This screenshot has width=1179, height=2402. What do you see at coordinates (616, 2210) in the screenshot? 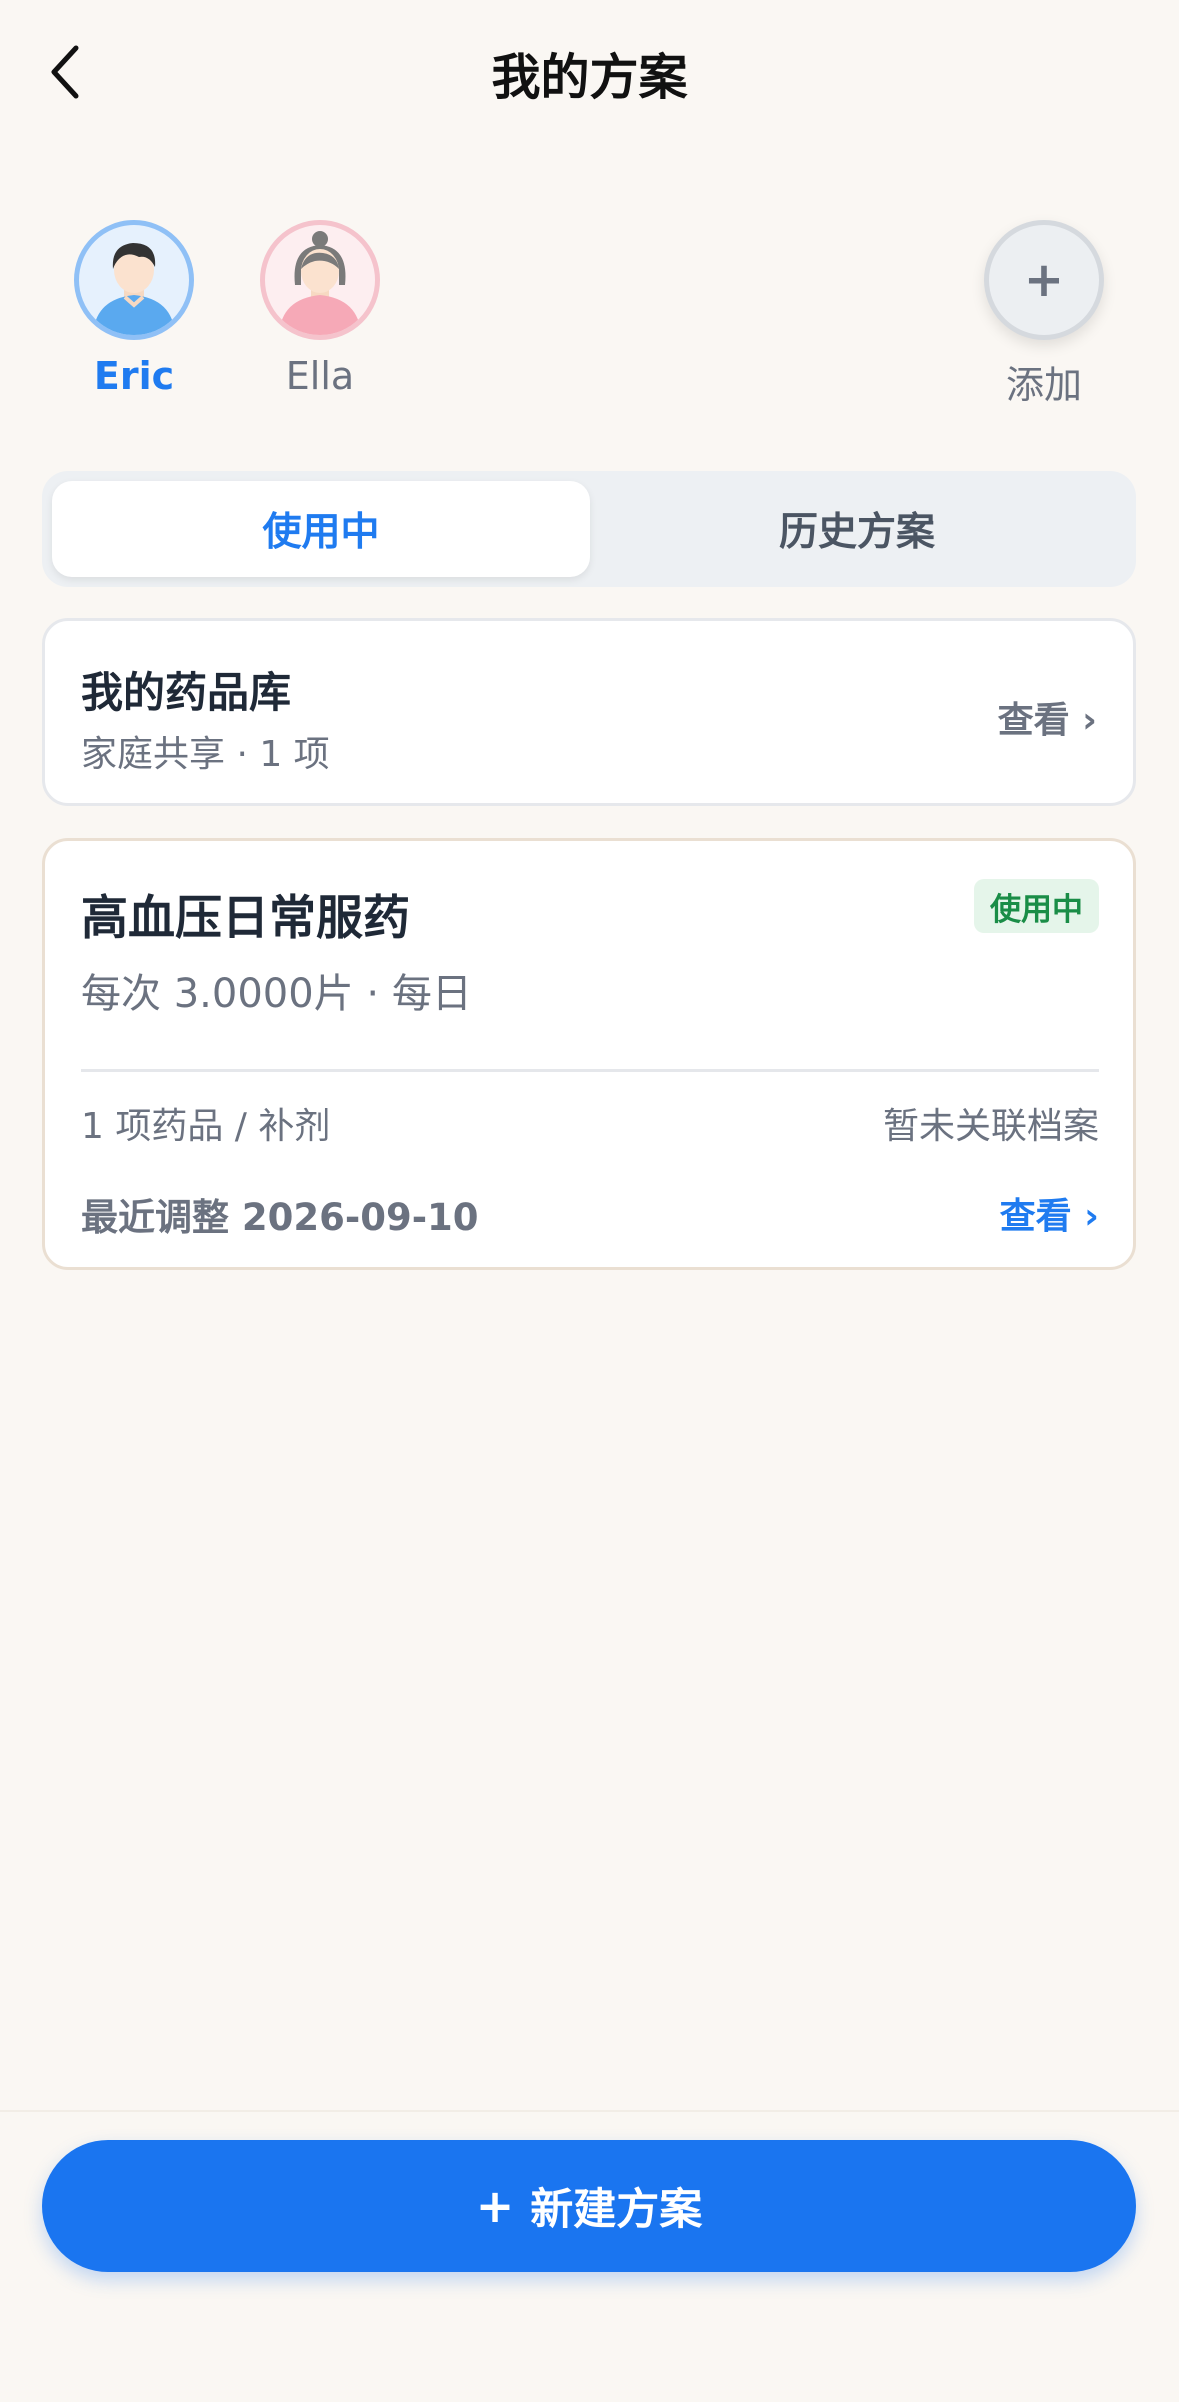
I see `new-plan-label: 新建方案` at bounding box center [616, 2210].